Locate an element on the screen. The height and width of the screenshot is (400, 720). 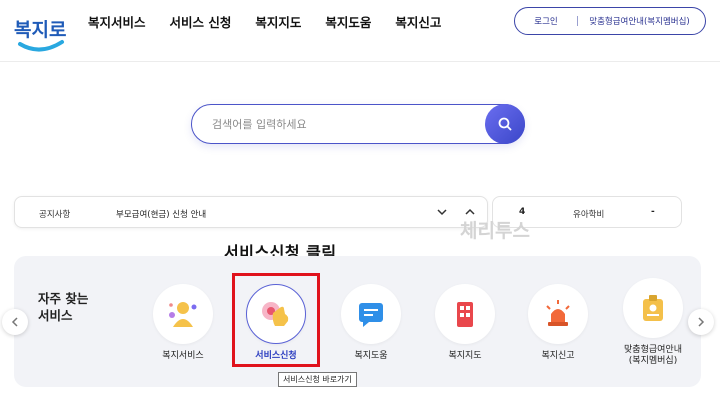
prev-arrow-button is located at coordinates (15, 322).